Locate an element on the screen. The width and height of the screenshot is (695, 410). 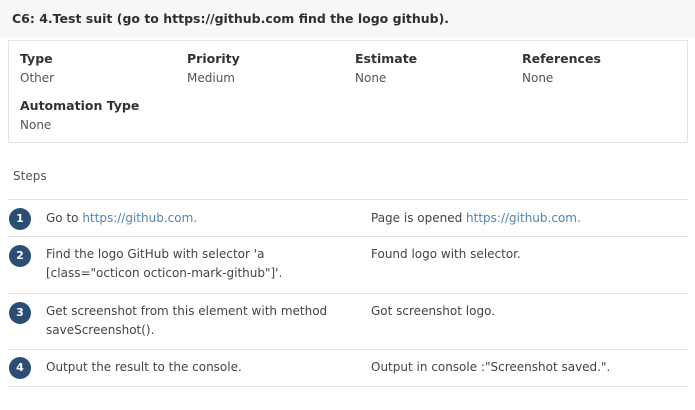
step-expected-result: Found logo with selector. is located at coordinates (446, 254).